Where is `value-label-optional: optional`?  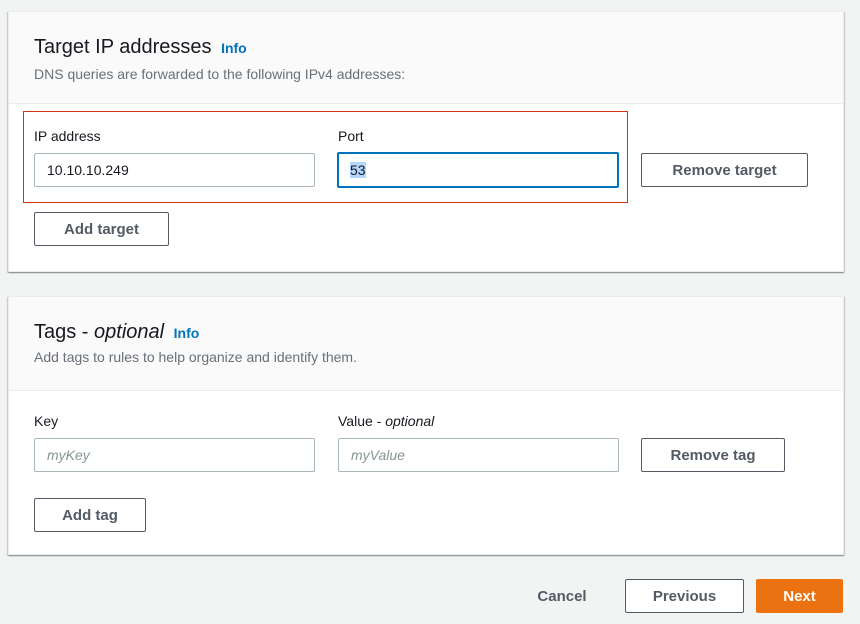
value-label-optional: optional is located at coordinates (410, 421).